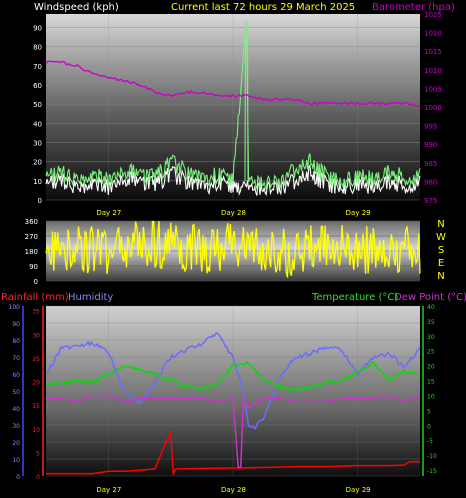  Describe the element at coordinates (37, 124) in the screenshot. I see `wind-tick-label: 40` at that location.